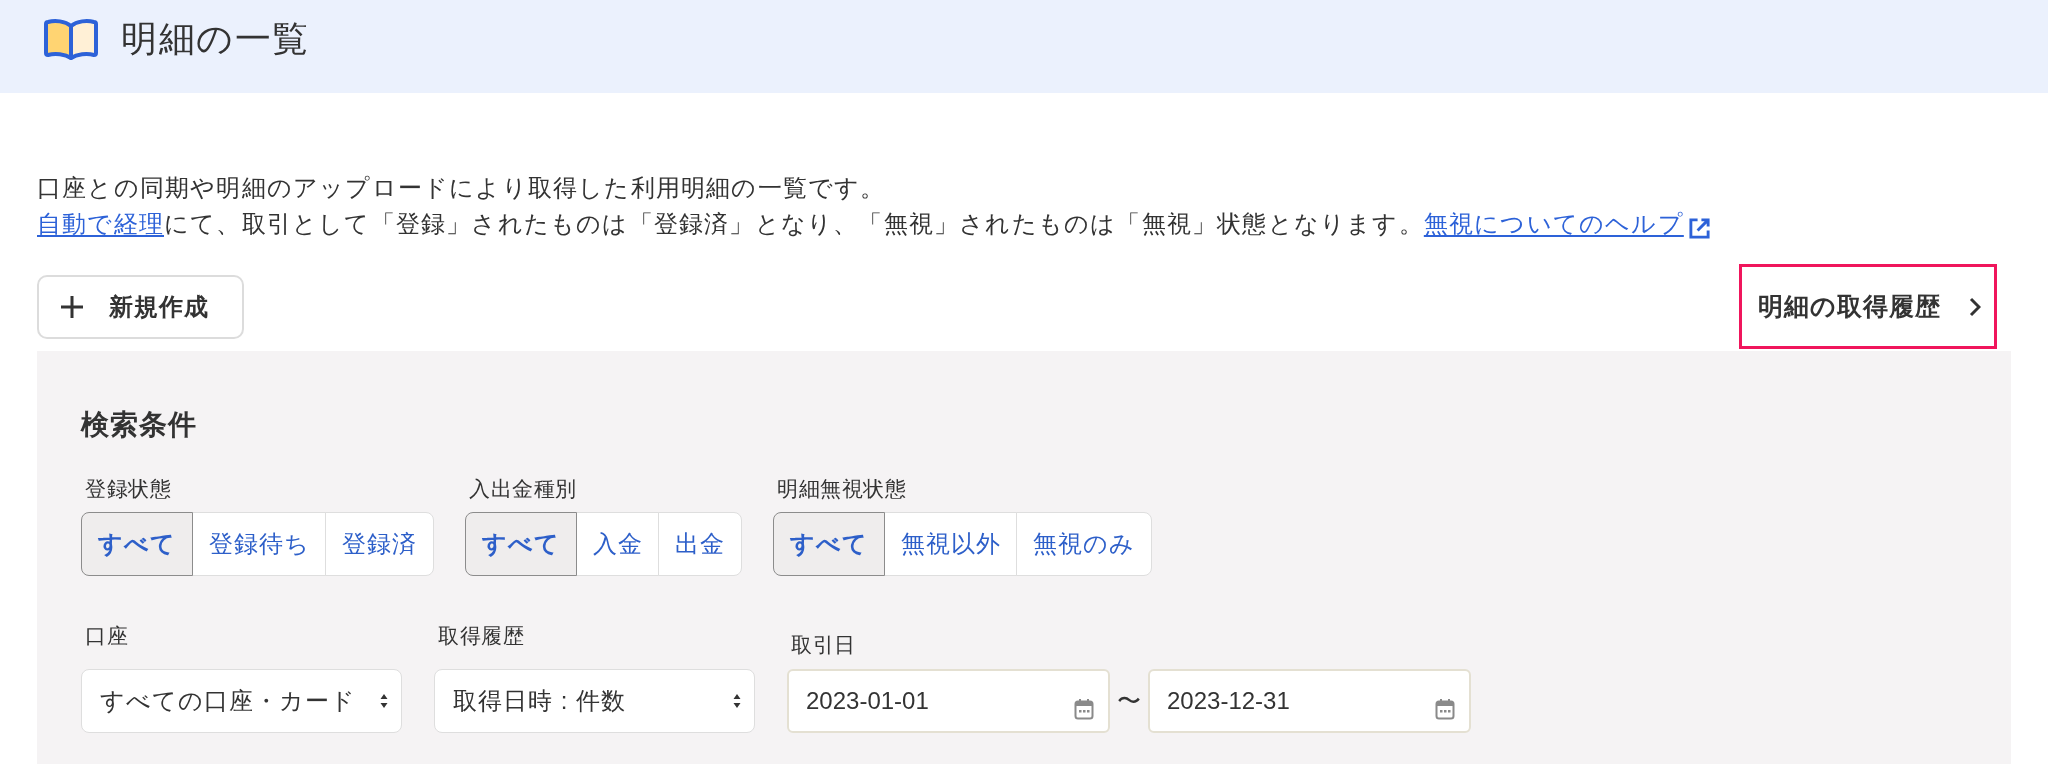  I want to click on page-title: 明細の一覧, so click(215, 39).